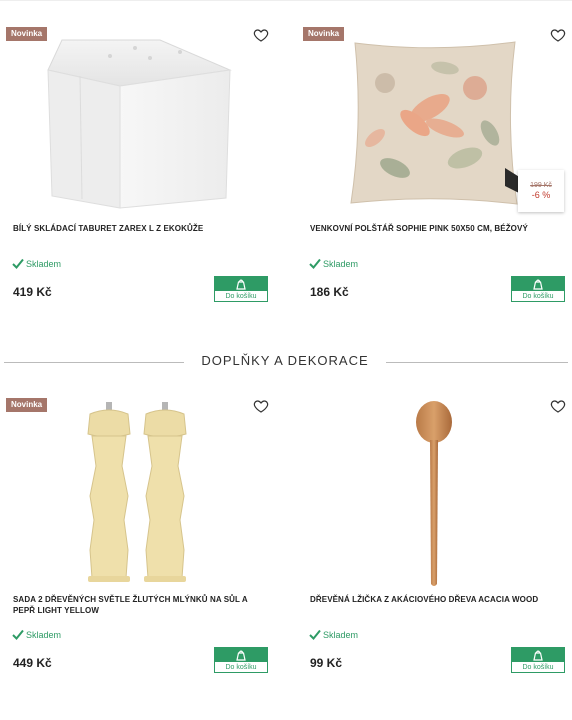  Describe the element at coordinates (477, 362) in the screenshot. I see `section-divider-right` at that location.